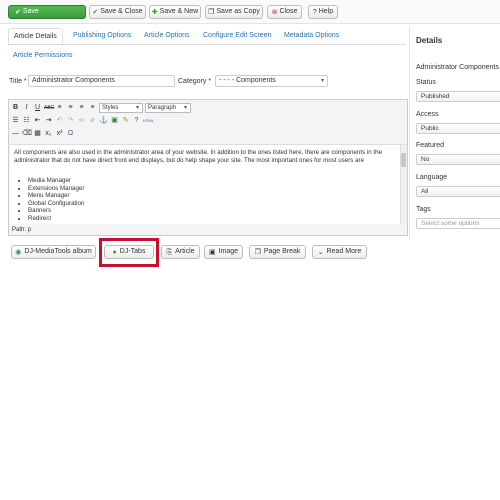 Image resolution: width=500 pixels, height=500 pixels. I want to click on tags-label: Tags, so click(423, 209).